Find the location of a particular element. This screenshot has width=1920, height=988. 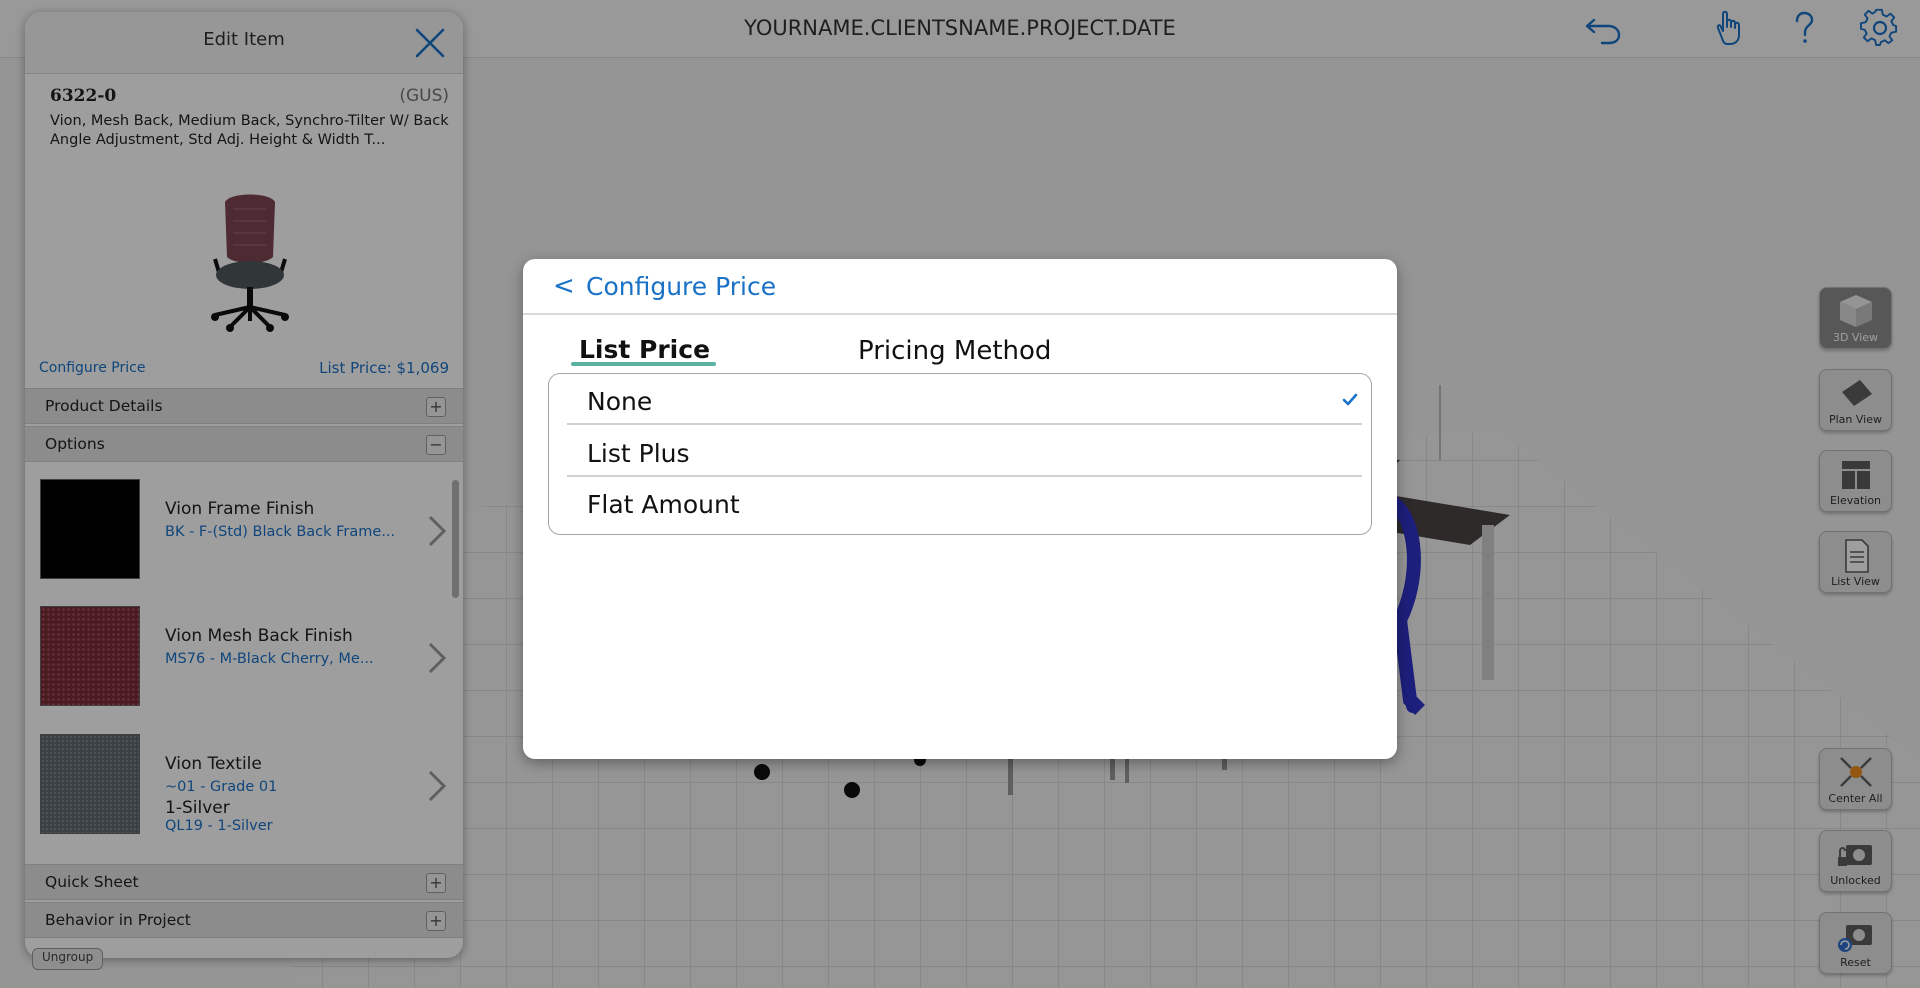

tab-pricing-method: Pricing Method is located at coordinates (954, 351).